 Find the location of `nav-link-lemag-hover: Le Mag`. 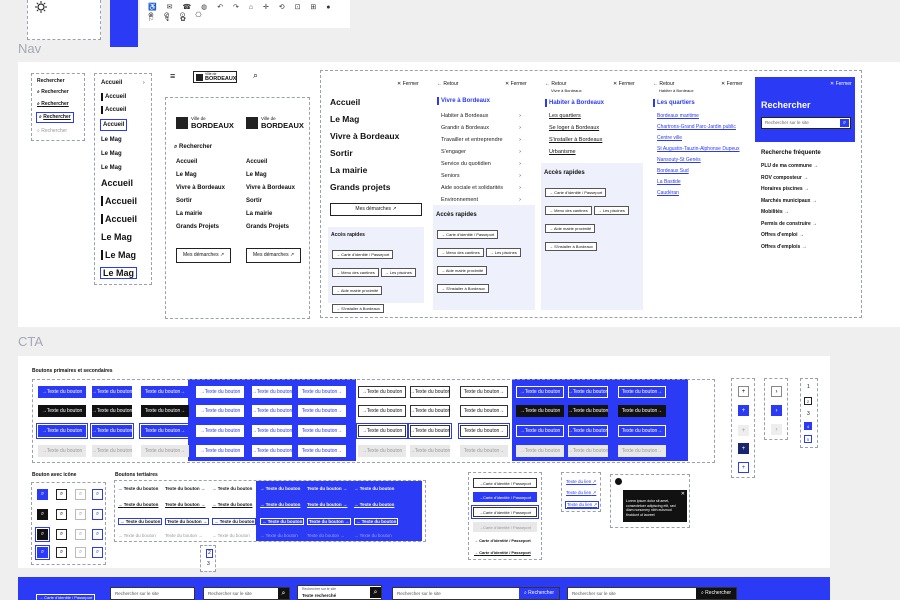

nav-link-lemag-hover: Le Mag is located at coordinates (111, 154).